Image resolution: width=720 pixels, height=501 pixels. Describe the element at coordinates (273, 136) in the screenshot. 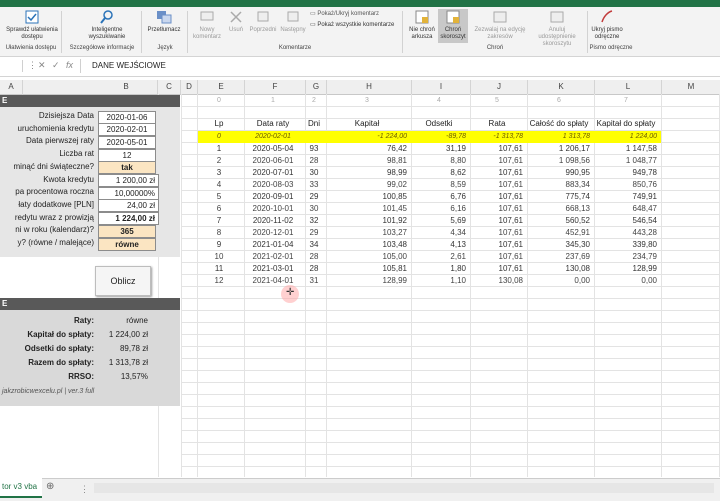

I see `initial-row-cell: 2020-02-01` at that location.